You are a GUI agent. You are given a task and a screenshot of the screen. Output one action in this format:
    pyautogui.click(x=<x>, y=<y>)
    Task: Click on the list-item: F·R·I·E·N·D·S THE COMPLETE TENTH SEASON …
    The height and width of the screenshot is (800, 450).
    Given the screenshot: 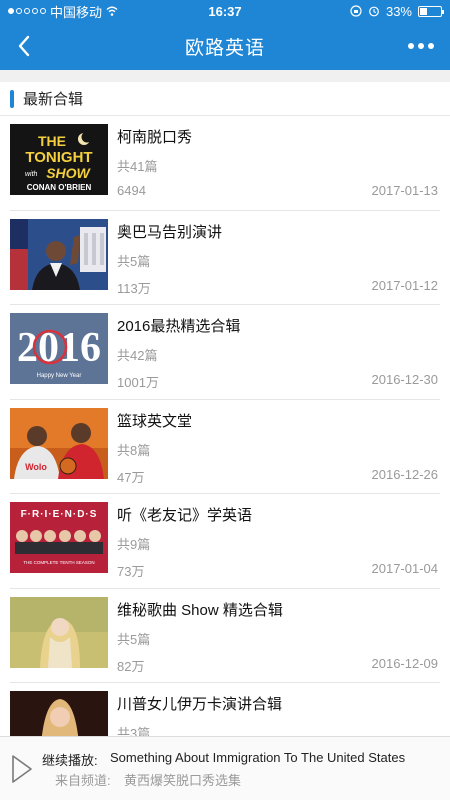 What is the action you would take?
    pyautogui.click(x=225, y=541)
    